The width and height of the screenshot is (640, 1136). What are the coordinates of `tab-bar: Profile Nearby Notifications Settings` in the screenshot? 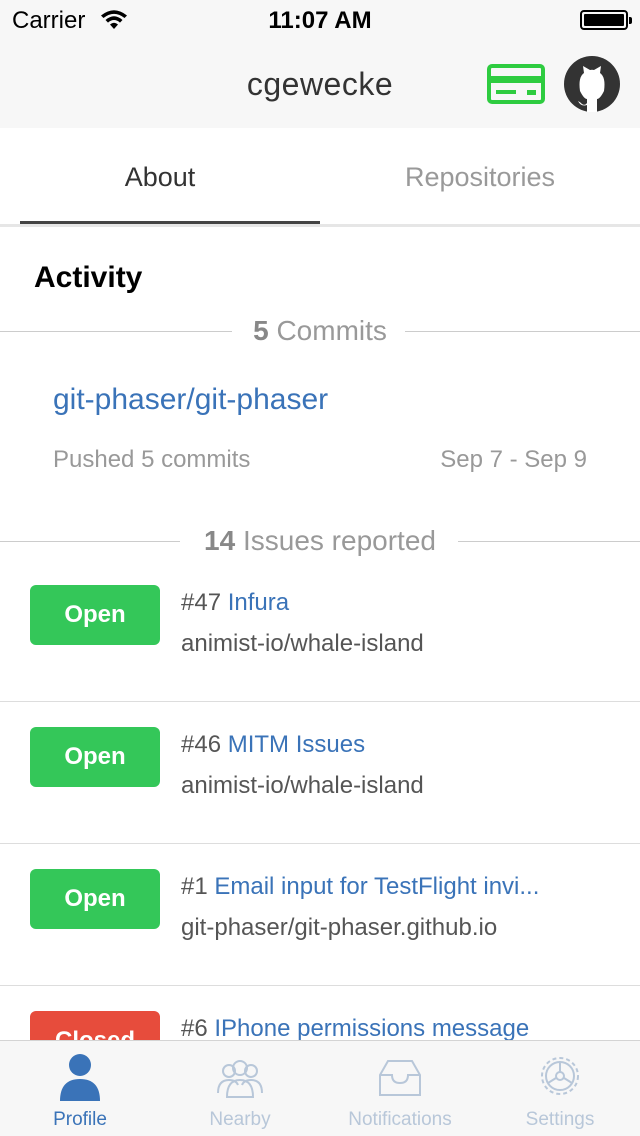 It's located at (320, 1088).